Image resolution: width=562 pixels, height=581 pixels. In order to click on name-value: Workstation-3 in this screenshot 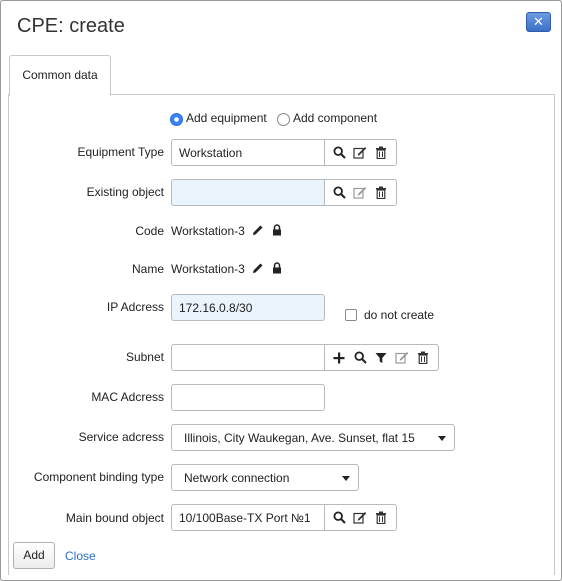, I will do `click(226, 269)`.